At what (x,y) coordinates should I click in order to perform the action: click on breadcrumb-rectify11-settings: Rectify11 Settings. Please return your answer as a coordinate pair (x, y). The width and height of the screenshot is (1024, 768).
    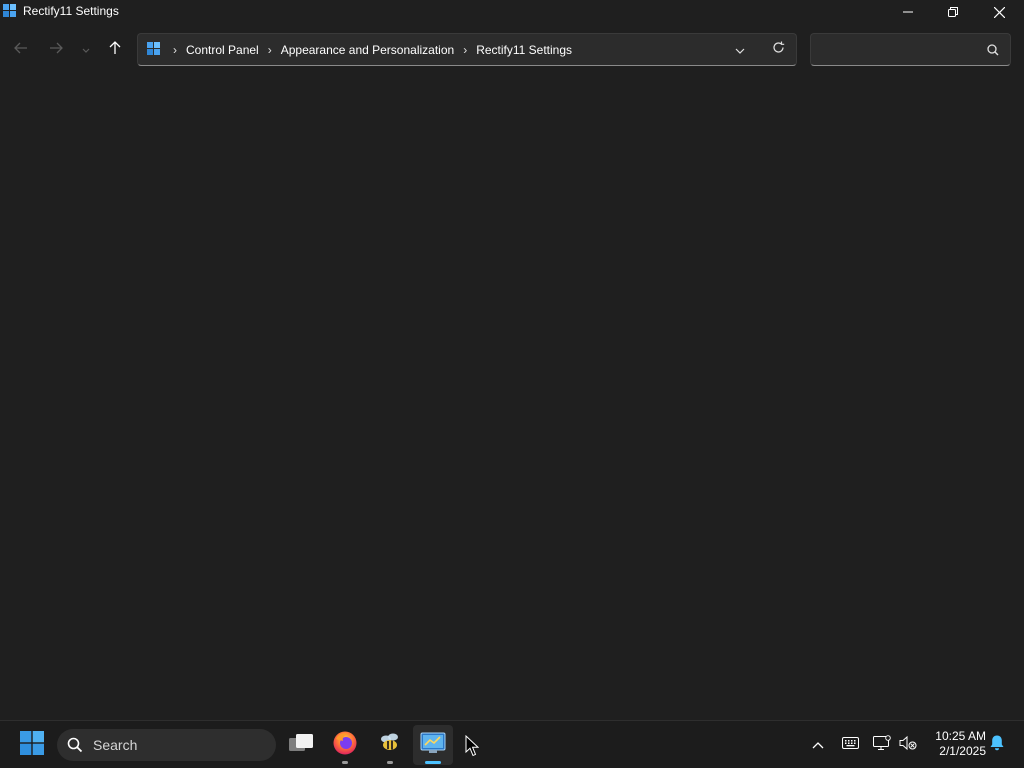
    Looking at the image, I should click on (524, 50).